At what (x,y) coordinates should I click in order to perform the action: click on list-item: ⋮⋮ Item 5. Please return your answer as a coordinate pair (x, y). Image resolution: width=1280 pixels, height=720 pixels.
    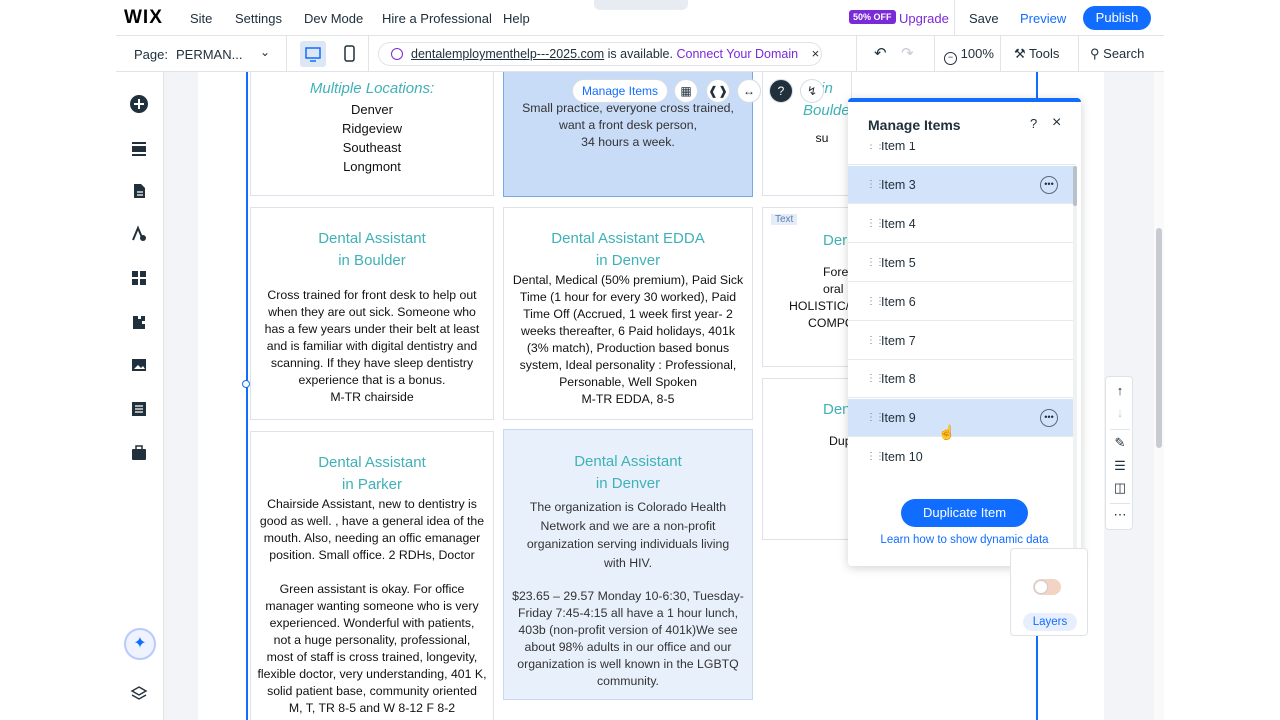
    Looking at the image, I should click on (962, 263).